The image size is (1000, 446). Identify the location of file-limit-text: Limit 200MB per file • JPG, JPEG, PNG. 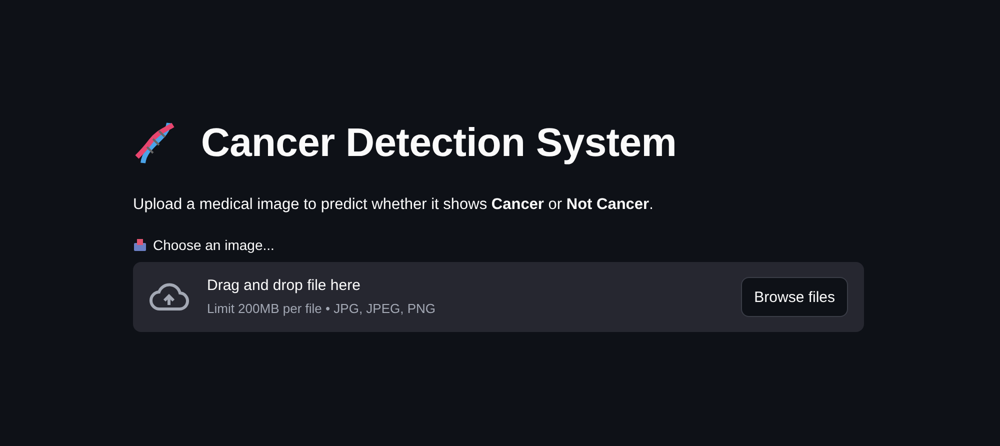
(322, 309).